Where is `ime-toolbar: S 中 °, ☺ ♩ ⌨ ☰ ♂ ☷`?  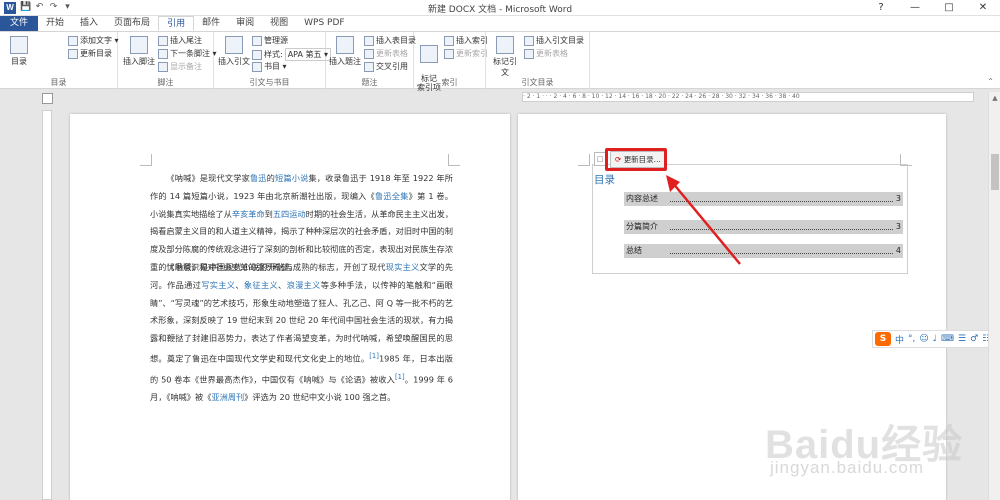
ime-toolbar: S 中 °, ☺ ♩ ⌨ ☰ ♂ ☷ is located at coordinates (936, 339).